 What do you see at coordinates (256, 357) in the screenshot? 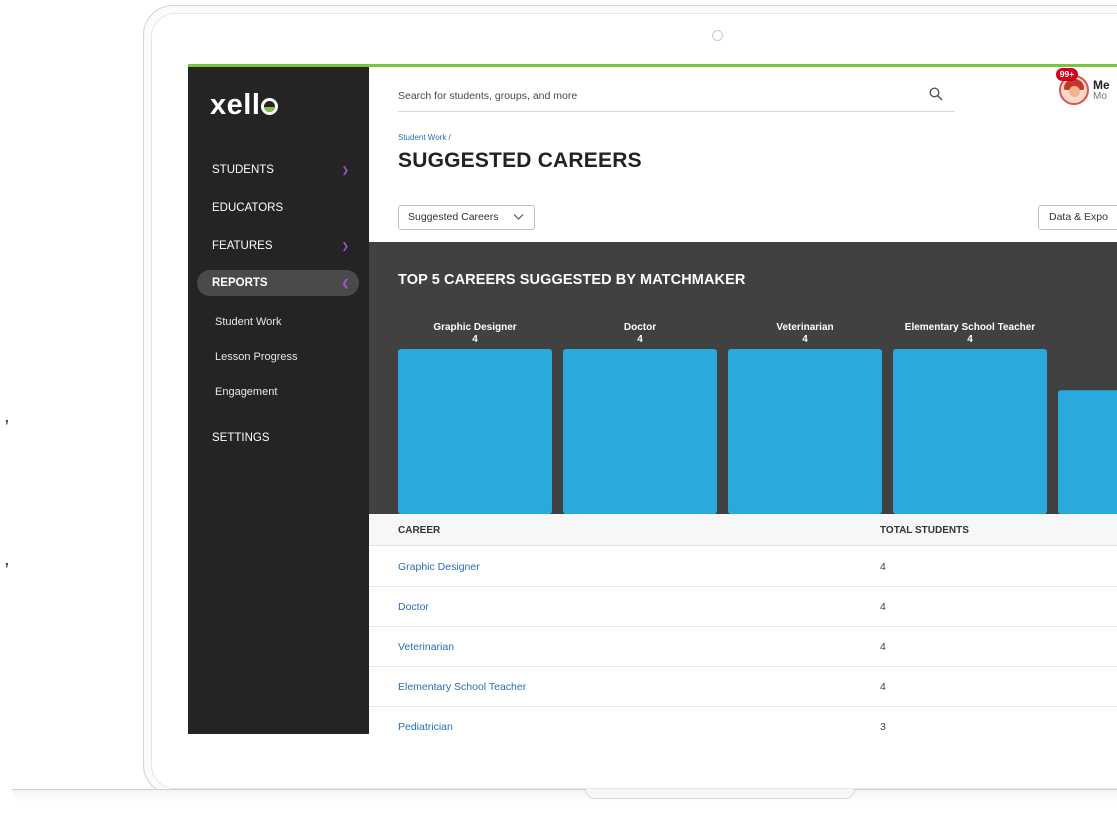
I see `sidebar-subitem-lesson-progress: Lesson Progress` at bounding box center [256, 357].